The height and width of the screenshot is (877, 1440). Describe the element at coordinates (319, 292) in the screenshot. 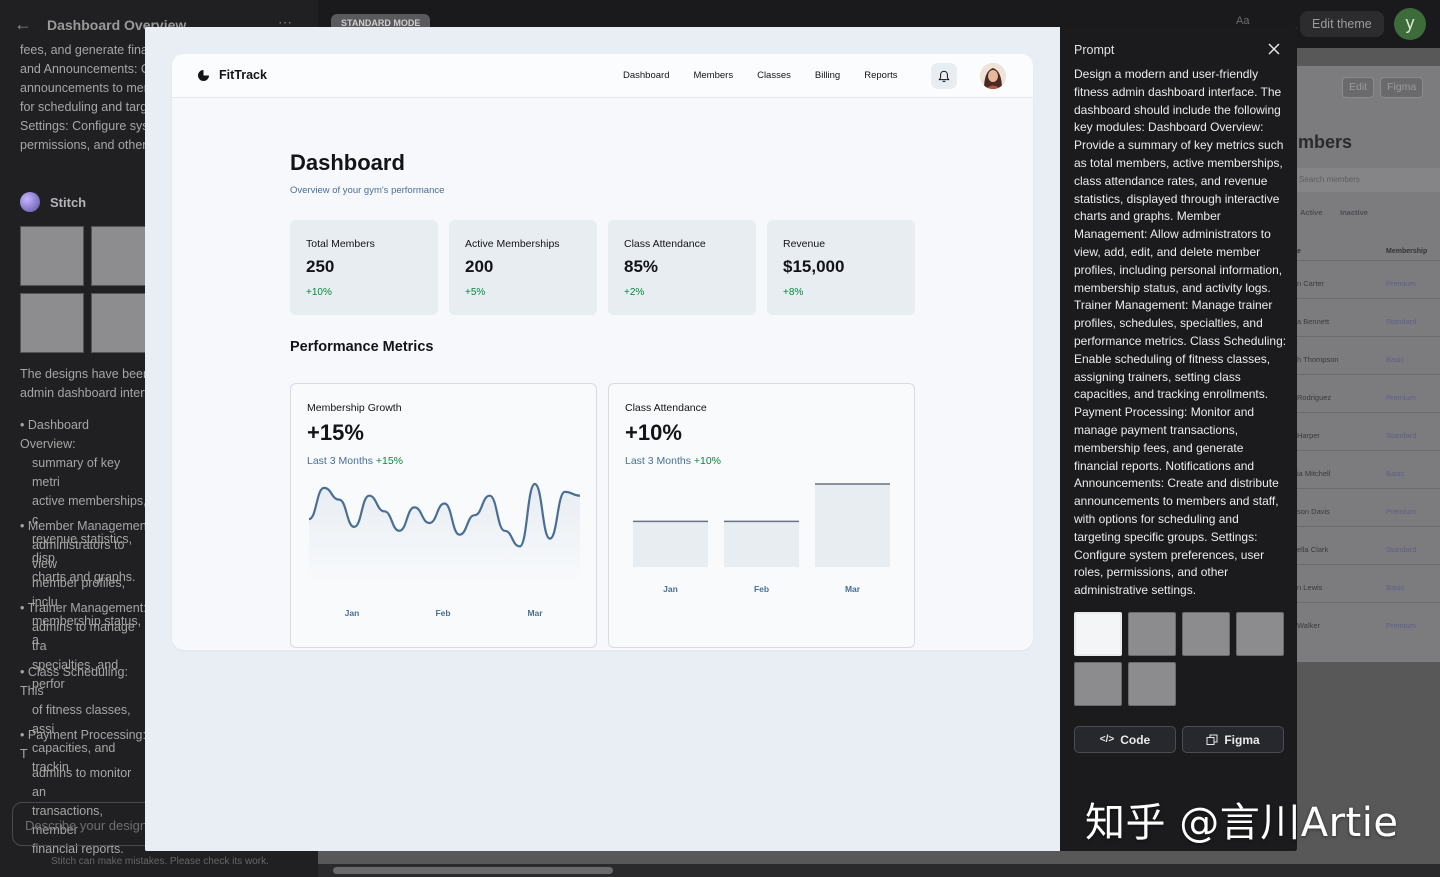

I see `stat-change: +10%` at that location.